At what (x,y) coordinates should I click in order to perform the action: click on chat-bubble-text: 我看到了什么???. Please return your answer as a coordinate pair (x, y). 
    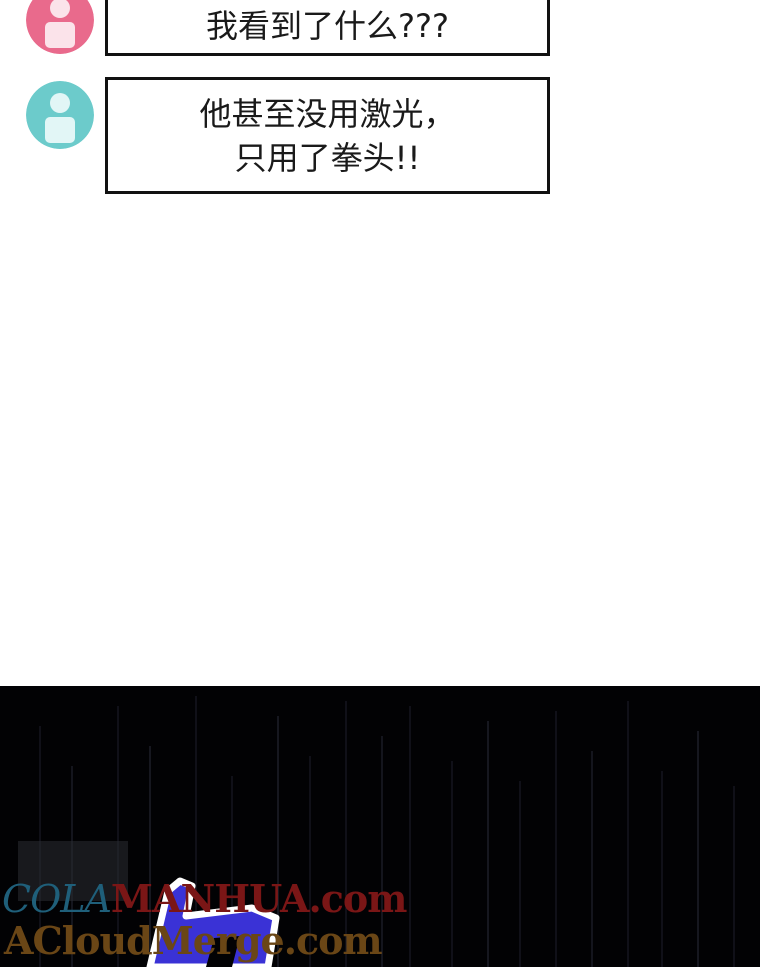
    Looking at the image, I should click on (327, 26).